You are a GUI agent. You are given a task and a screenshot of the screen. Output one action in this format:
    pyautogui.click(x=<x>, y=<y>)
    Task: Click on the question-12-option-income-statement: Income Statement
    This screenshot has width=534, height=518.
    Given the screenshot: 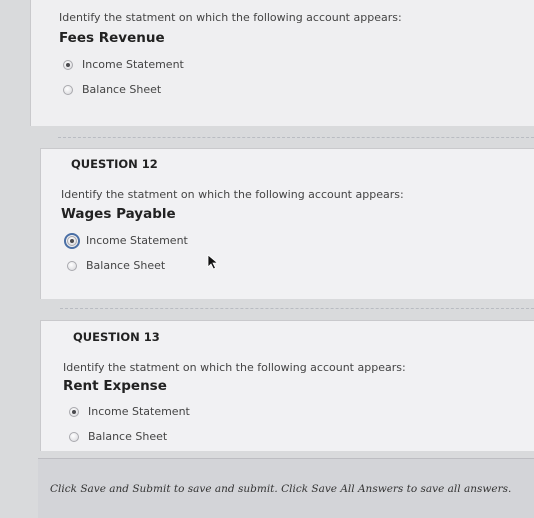 What is the action you would take?
    pyautogui.click(x=126, y=240)
    